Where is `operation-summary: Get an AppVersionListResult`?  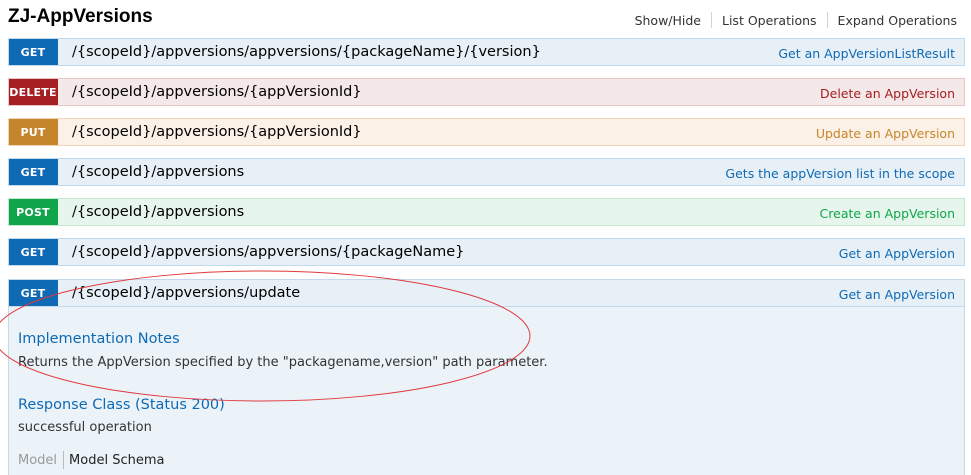 operation-summary: Get an AppVersionListResult is located at coordinates (866, 53).